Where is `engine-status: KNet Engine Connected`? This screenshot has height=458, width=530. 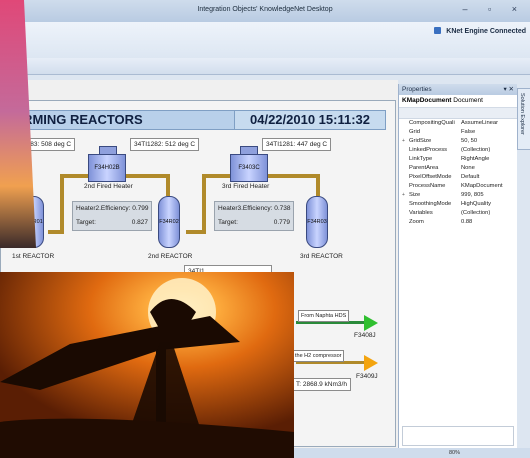
engine-status: KNet Engine Connected is located at coordinates (480, 31).